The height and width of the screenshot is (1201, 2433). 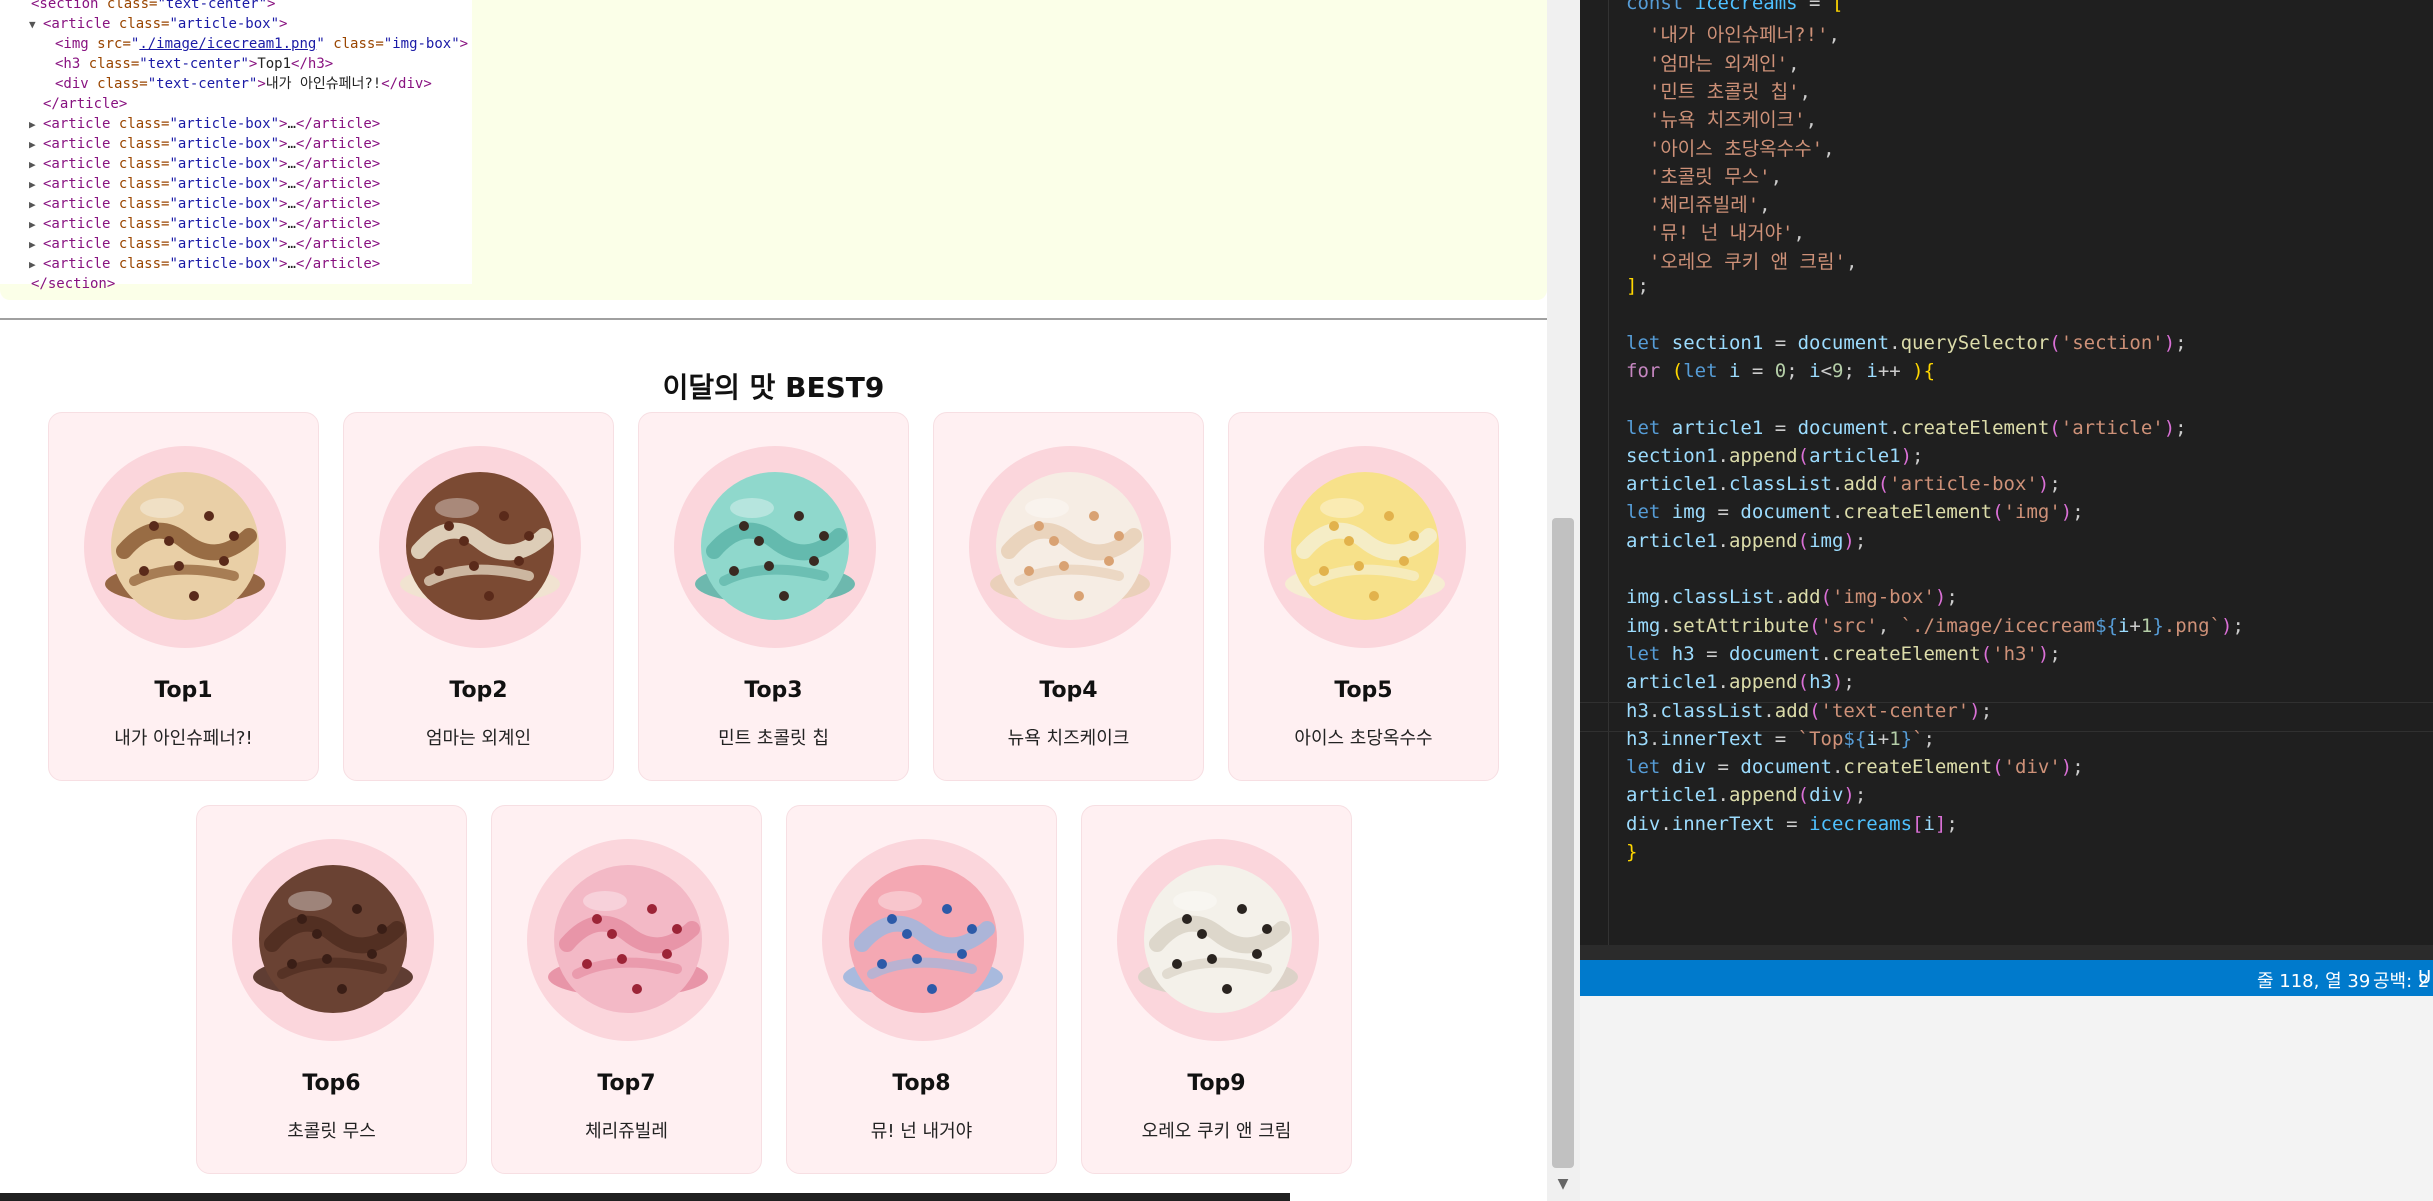 I want to click on code-token: append, so click(x=1763, y=540).